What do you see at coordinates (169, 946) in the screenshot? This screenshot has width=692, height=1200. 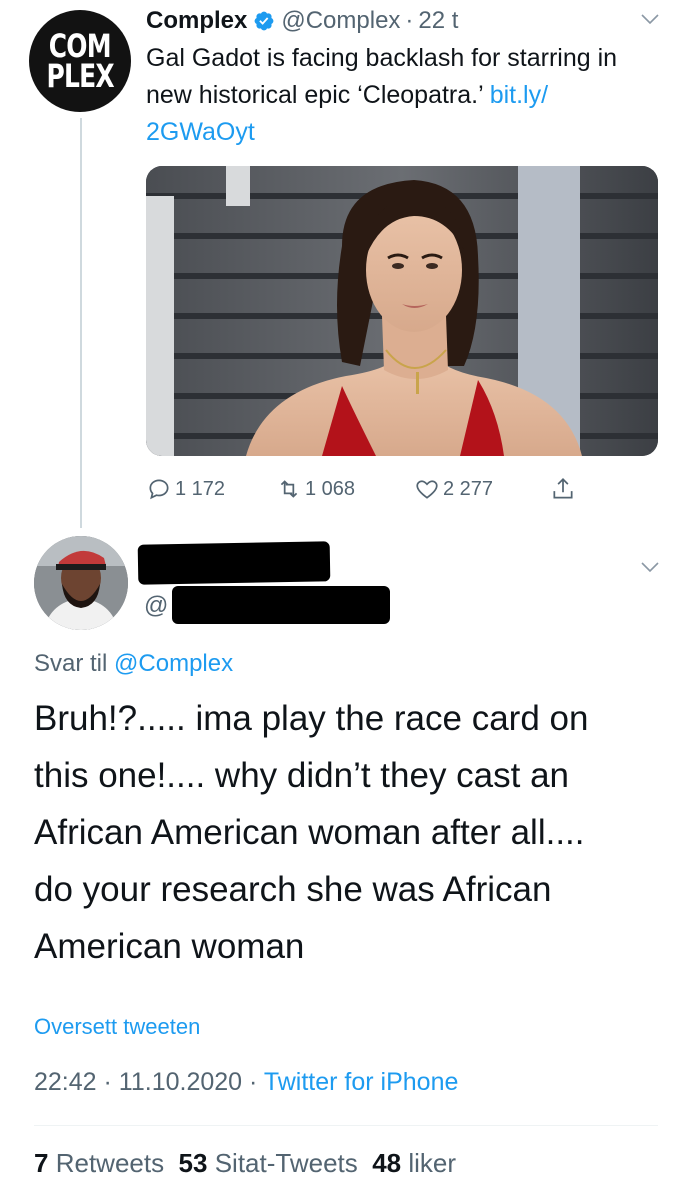 I see `reply-line: American woman` at bounding box center [169, 946].